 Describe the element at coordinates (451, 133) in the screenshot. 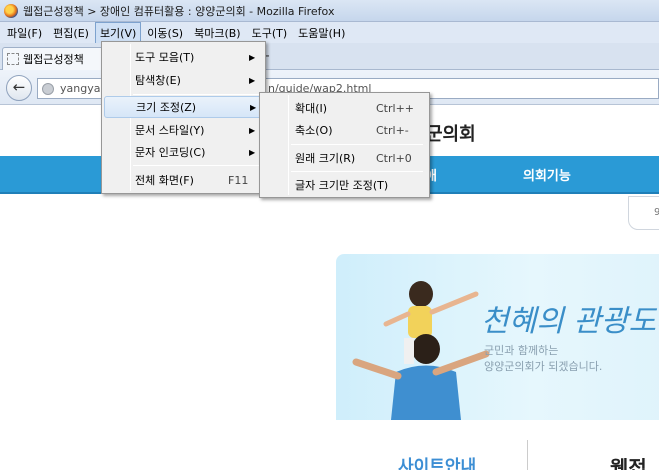

I see `site-title: 군의회` at that location.